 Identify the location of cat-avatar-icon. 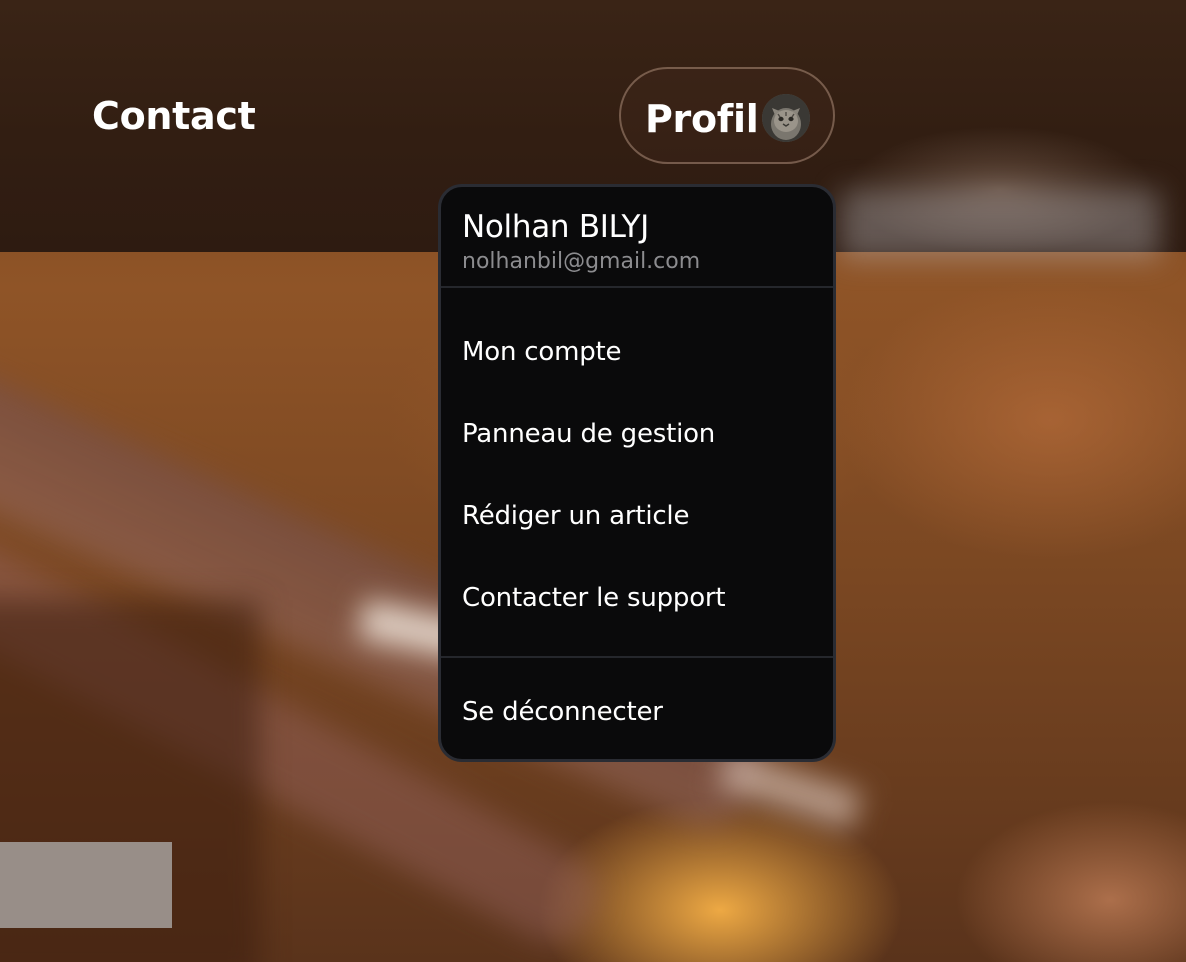
(786, 118).